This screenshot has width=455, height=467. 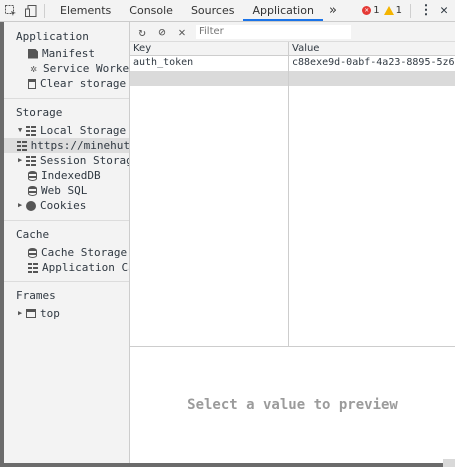 I want to click on file-icon, so click(x=33, y=53).